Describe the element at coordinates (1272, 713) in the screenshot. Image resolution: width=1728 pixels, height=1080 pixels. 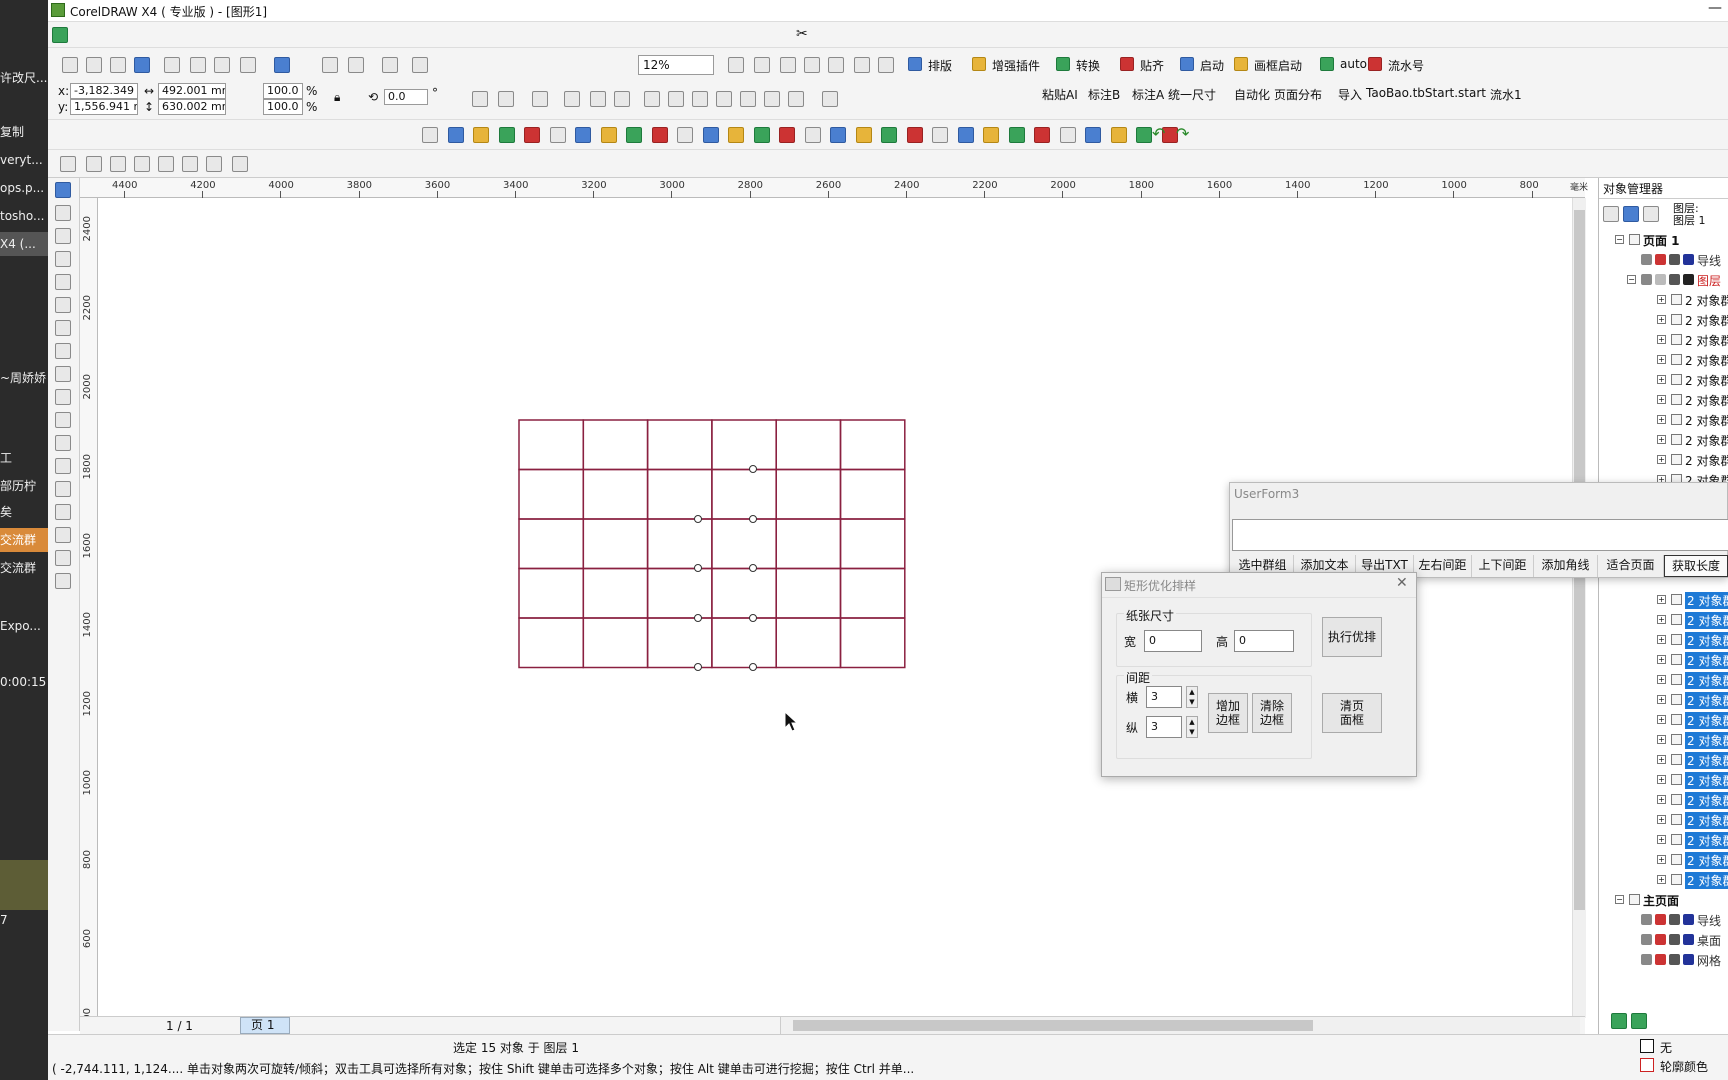
I see `clear-border-button: 清除 边框` at that location.